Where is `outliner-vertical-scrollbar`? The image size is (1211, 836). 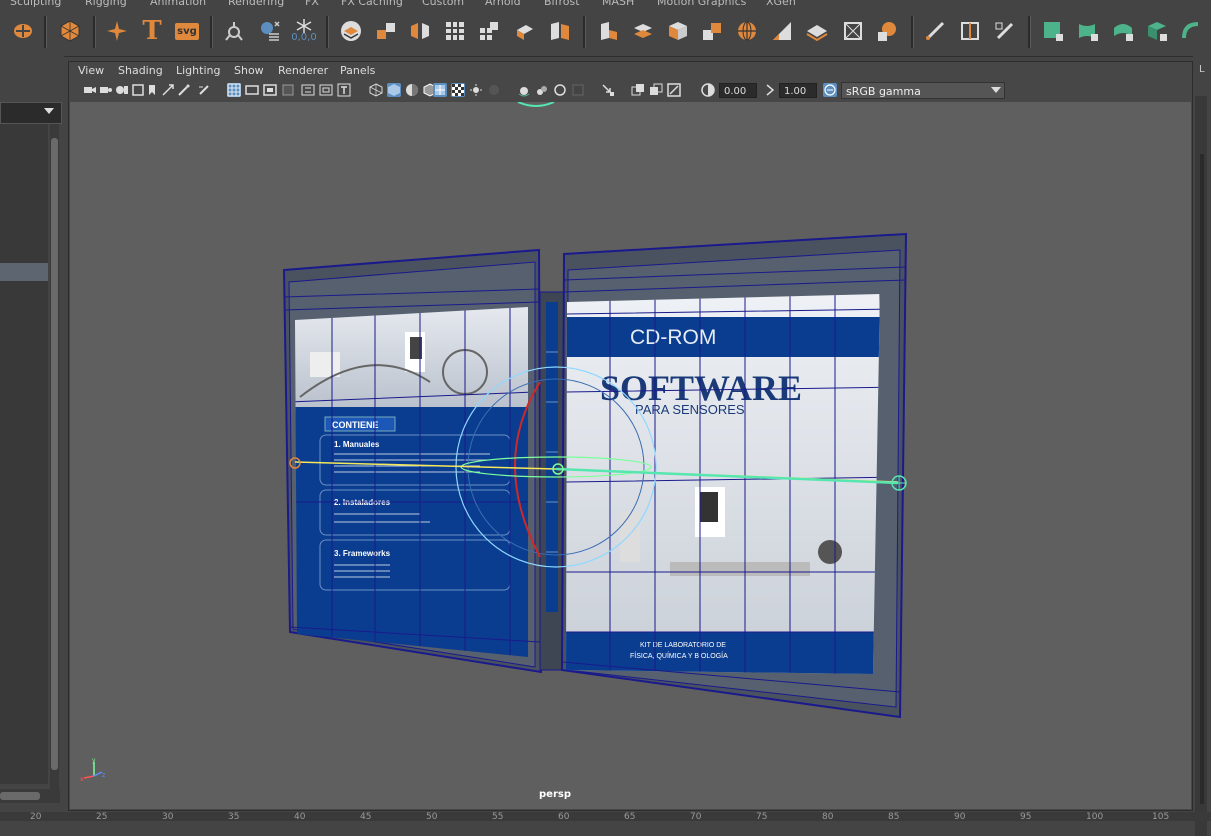
outliner-vertical-scrollbar is located at coordinates (54, 456).